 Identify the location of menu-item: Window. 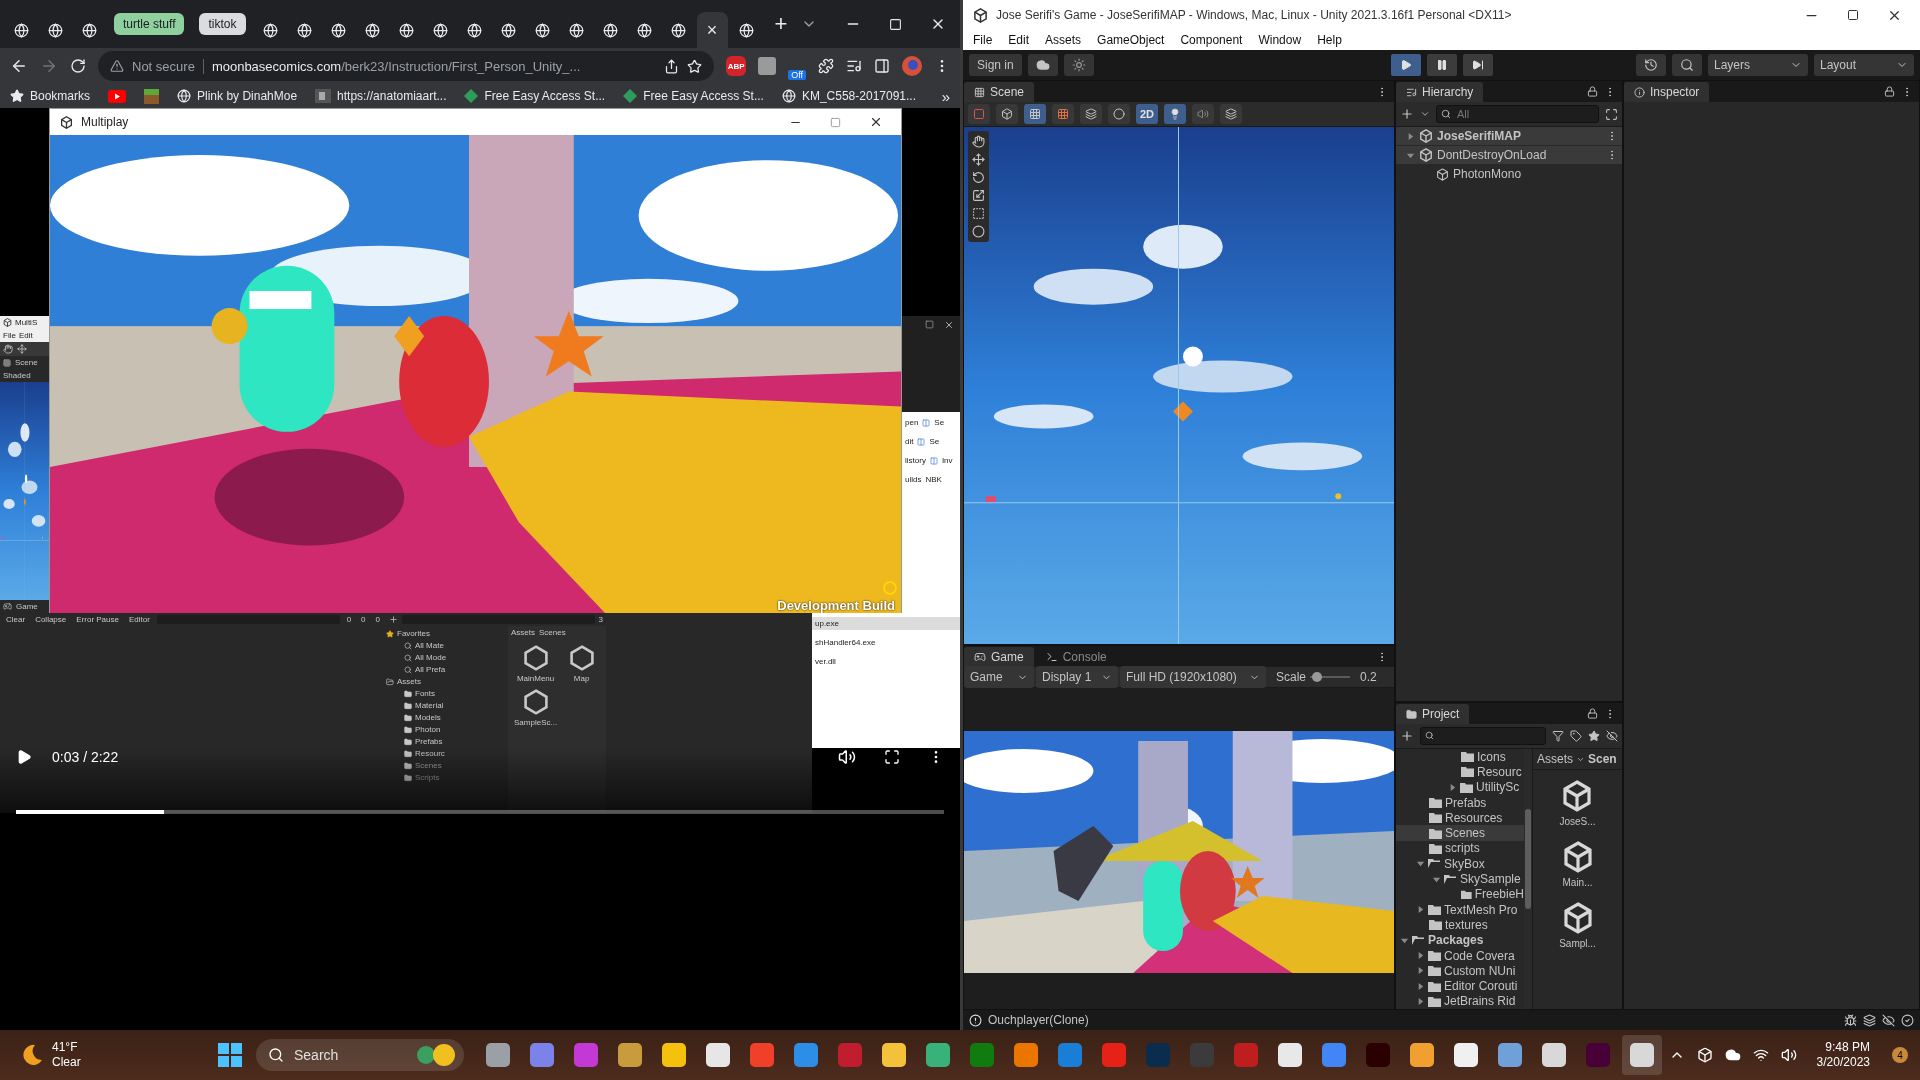
(1280, 40).